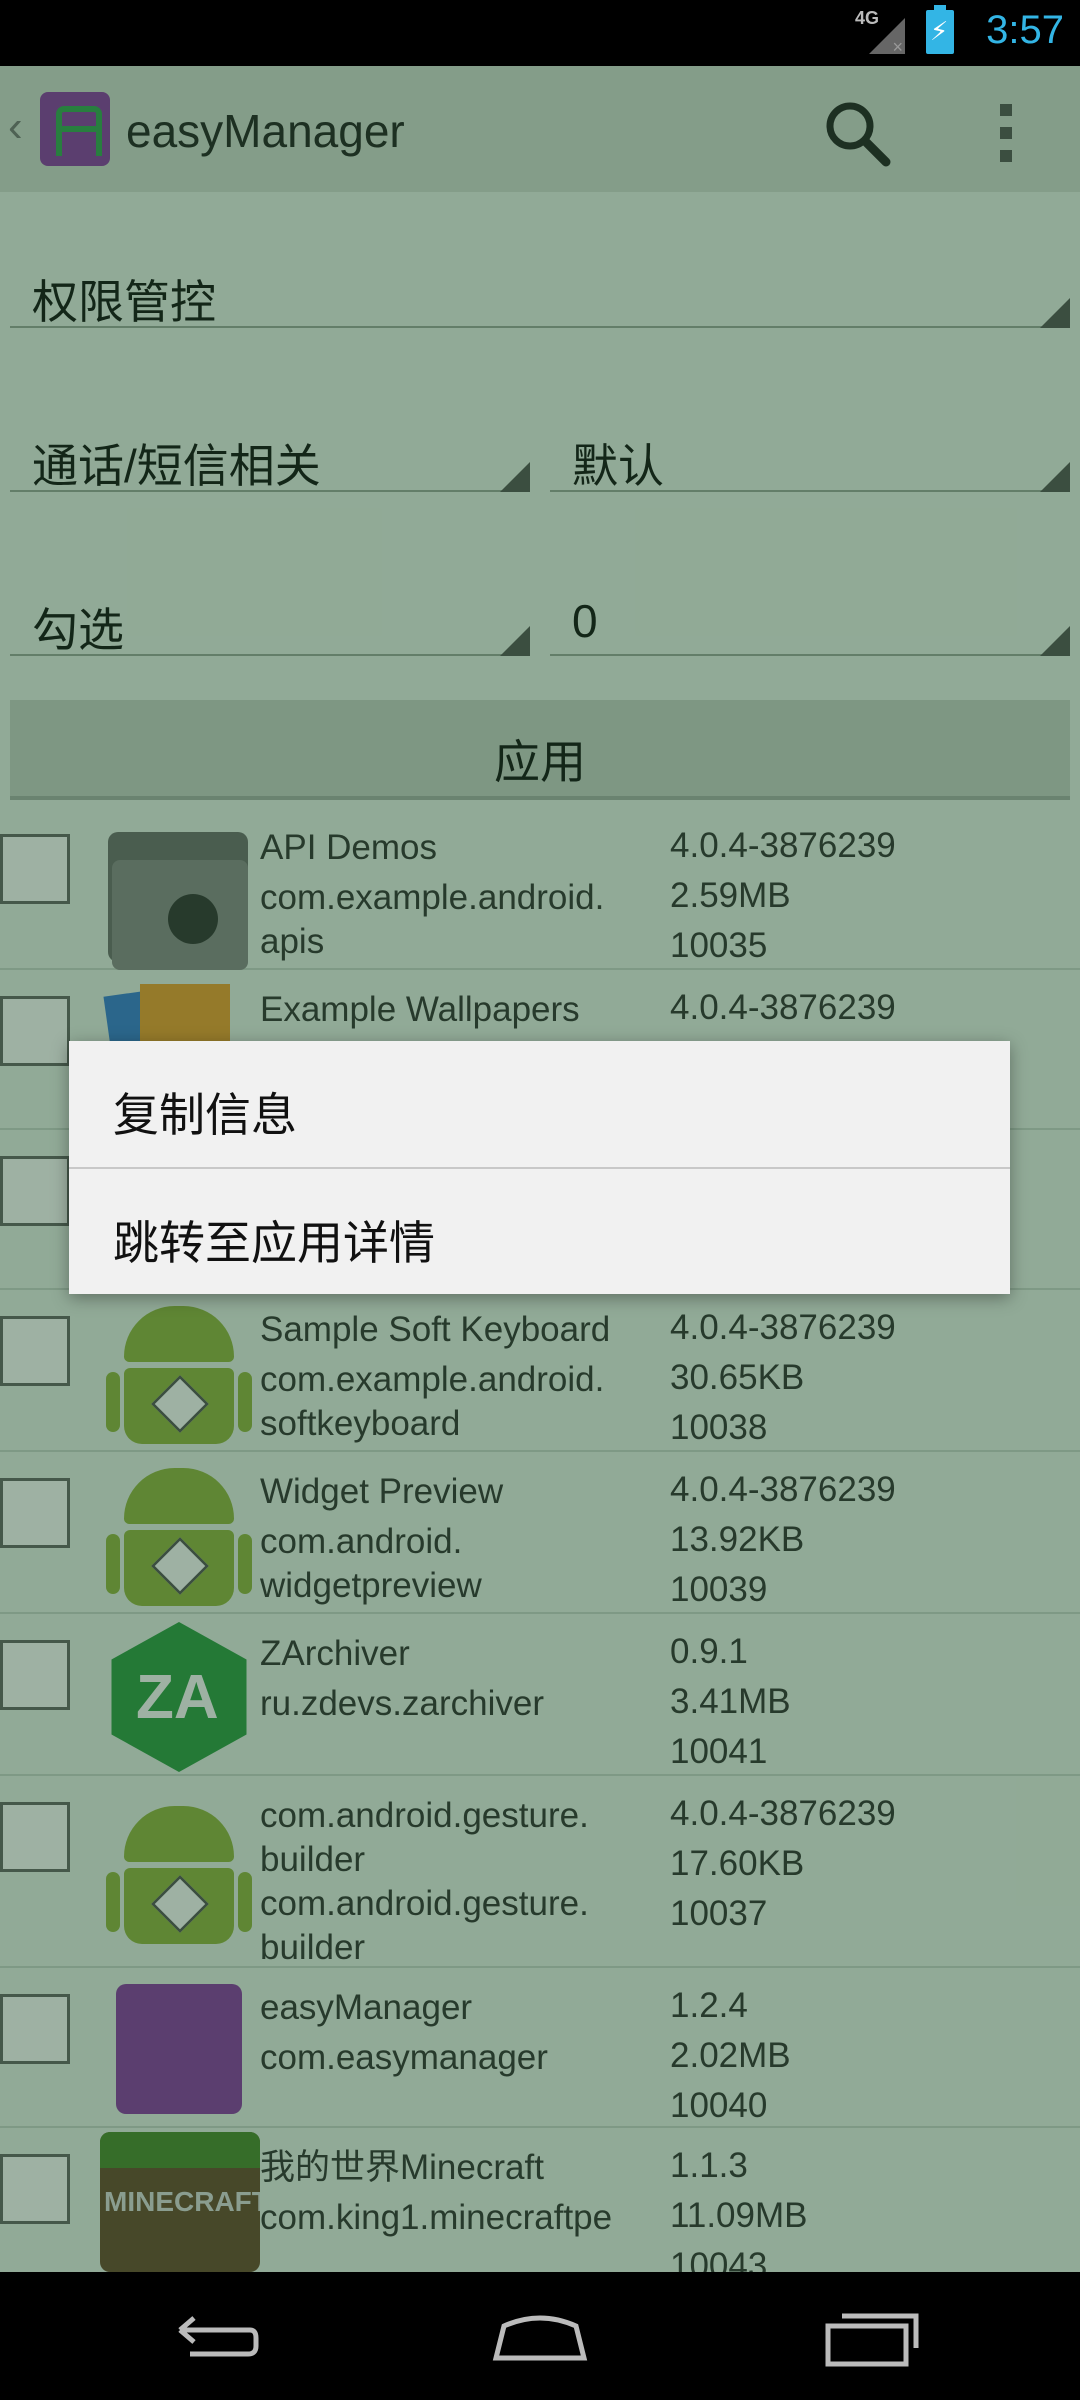  Describe the element at coordinates (539, 1167) in the screenshot. I see `context-menu: 复制信息 跳转至应用详情` at that location.